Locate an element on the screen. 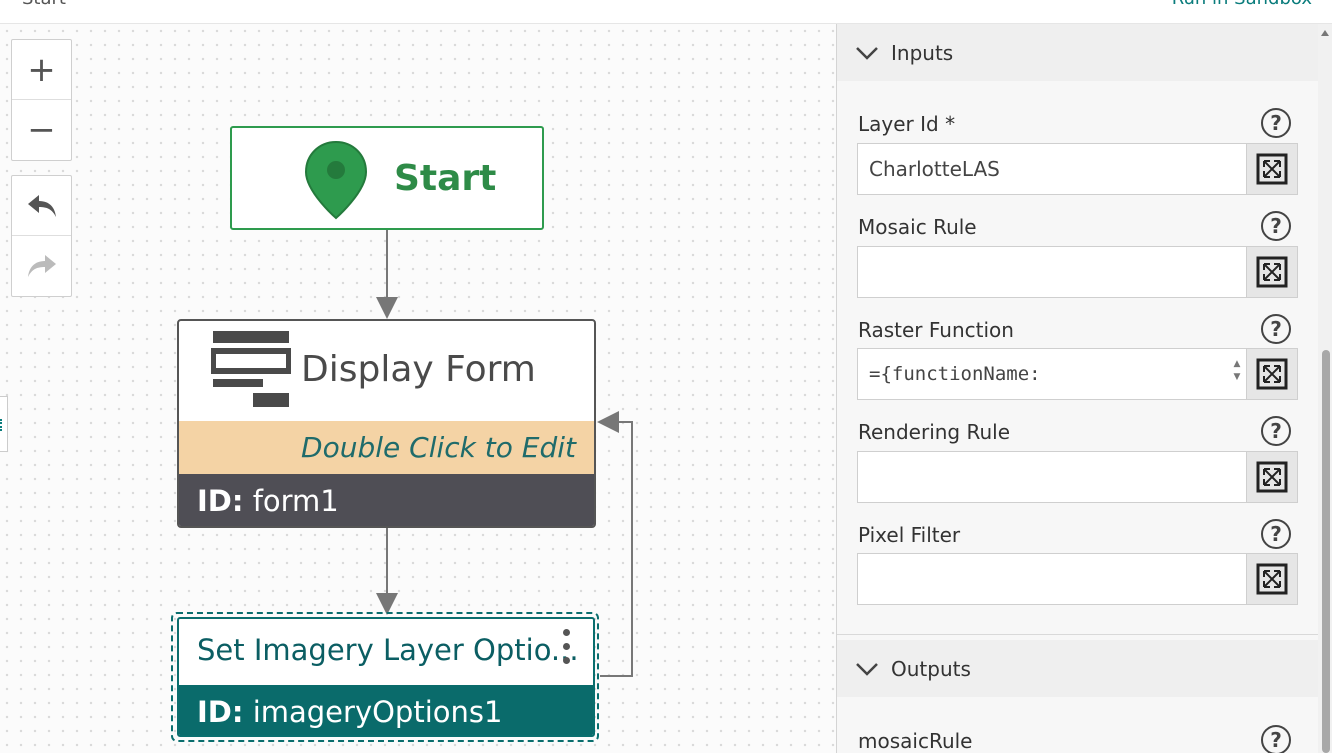 The width and height of the screenshot is (1332, 753). form-icon is located at coordinates (251, 369).